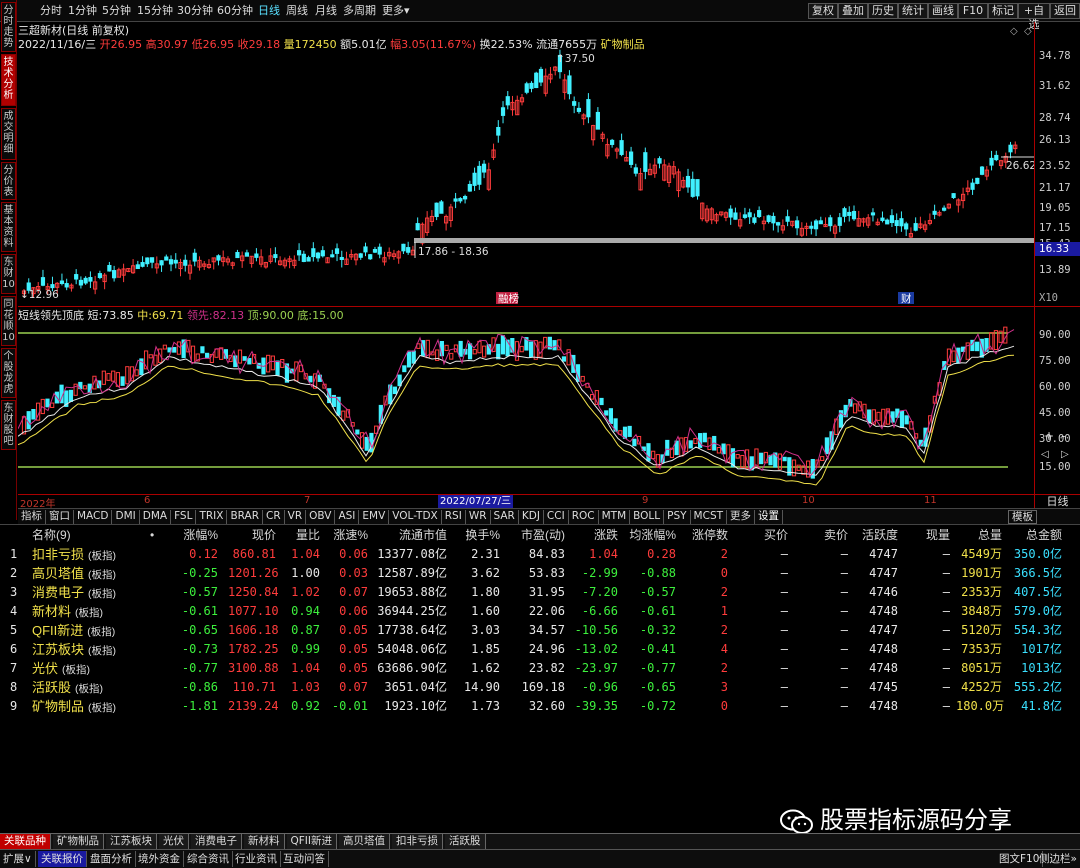 Image resolution: width=1080 pixels, height=868 pixels. What do you see at coordinates (111, 859) in the screenshot?
I see `status-market-analysis: 盘面分析` at bounding box center [111, 859].